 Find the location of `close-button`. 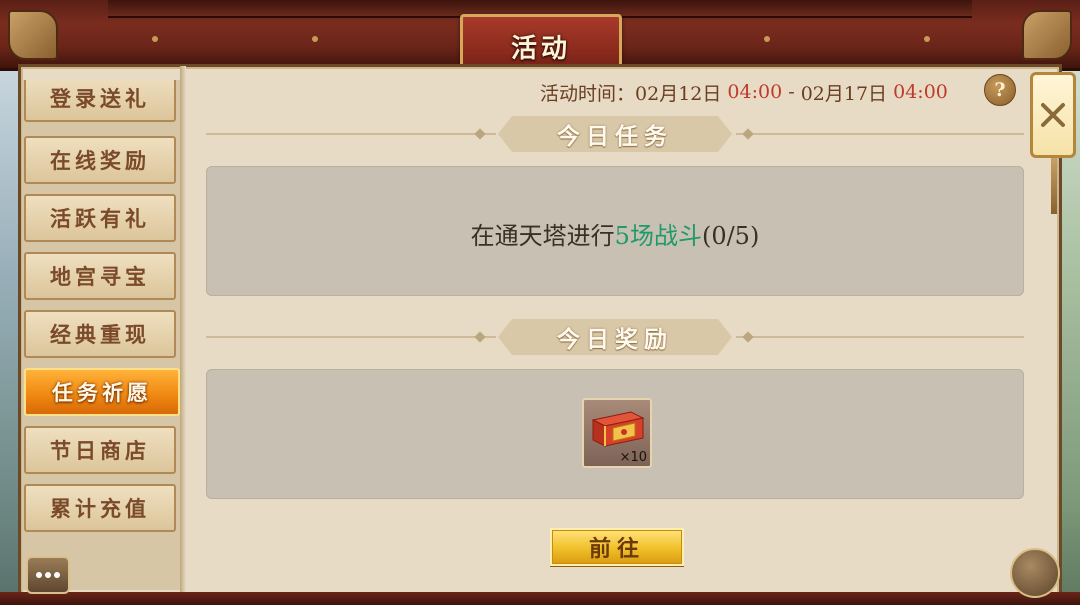

close-button is located at coordinates (1053, 115).